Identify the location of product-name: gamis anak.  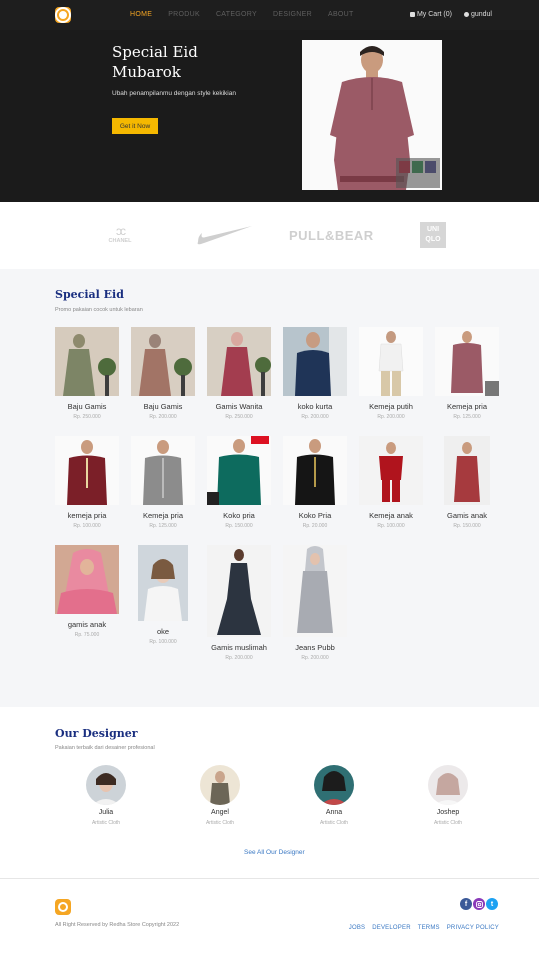
(87, 624).